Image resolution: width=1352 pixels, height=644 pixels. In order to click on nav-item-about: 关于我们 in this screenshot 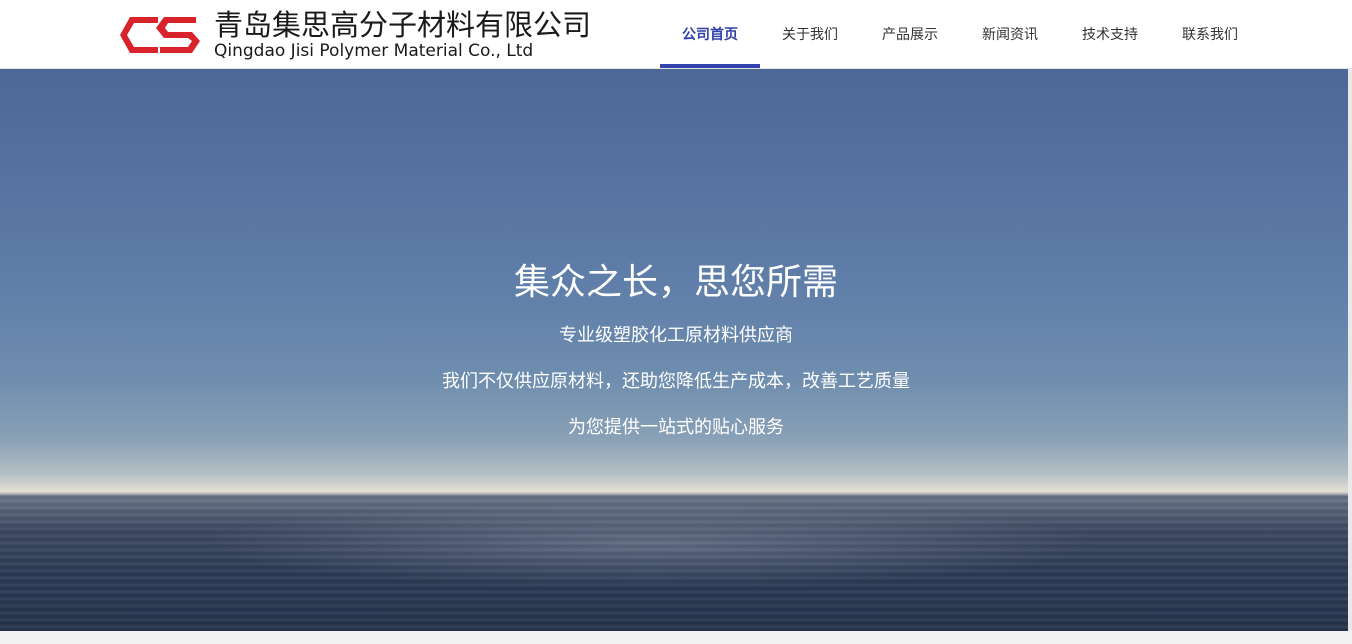, I will do `click(810, 34)`.